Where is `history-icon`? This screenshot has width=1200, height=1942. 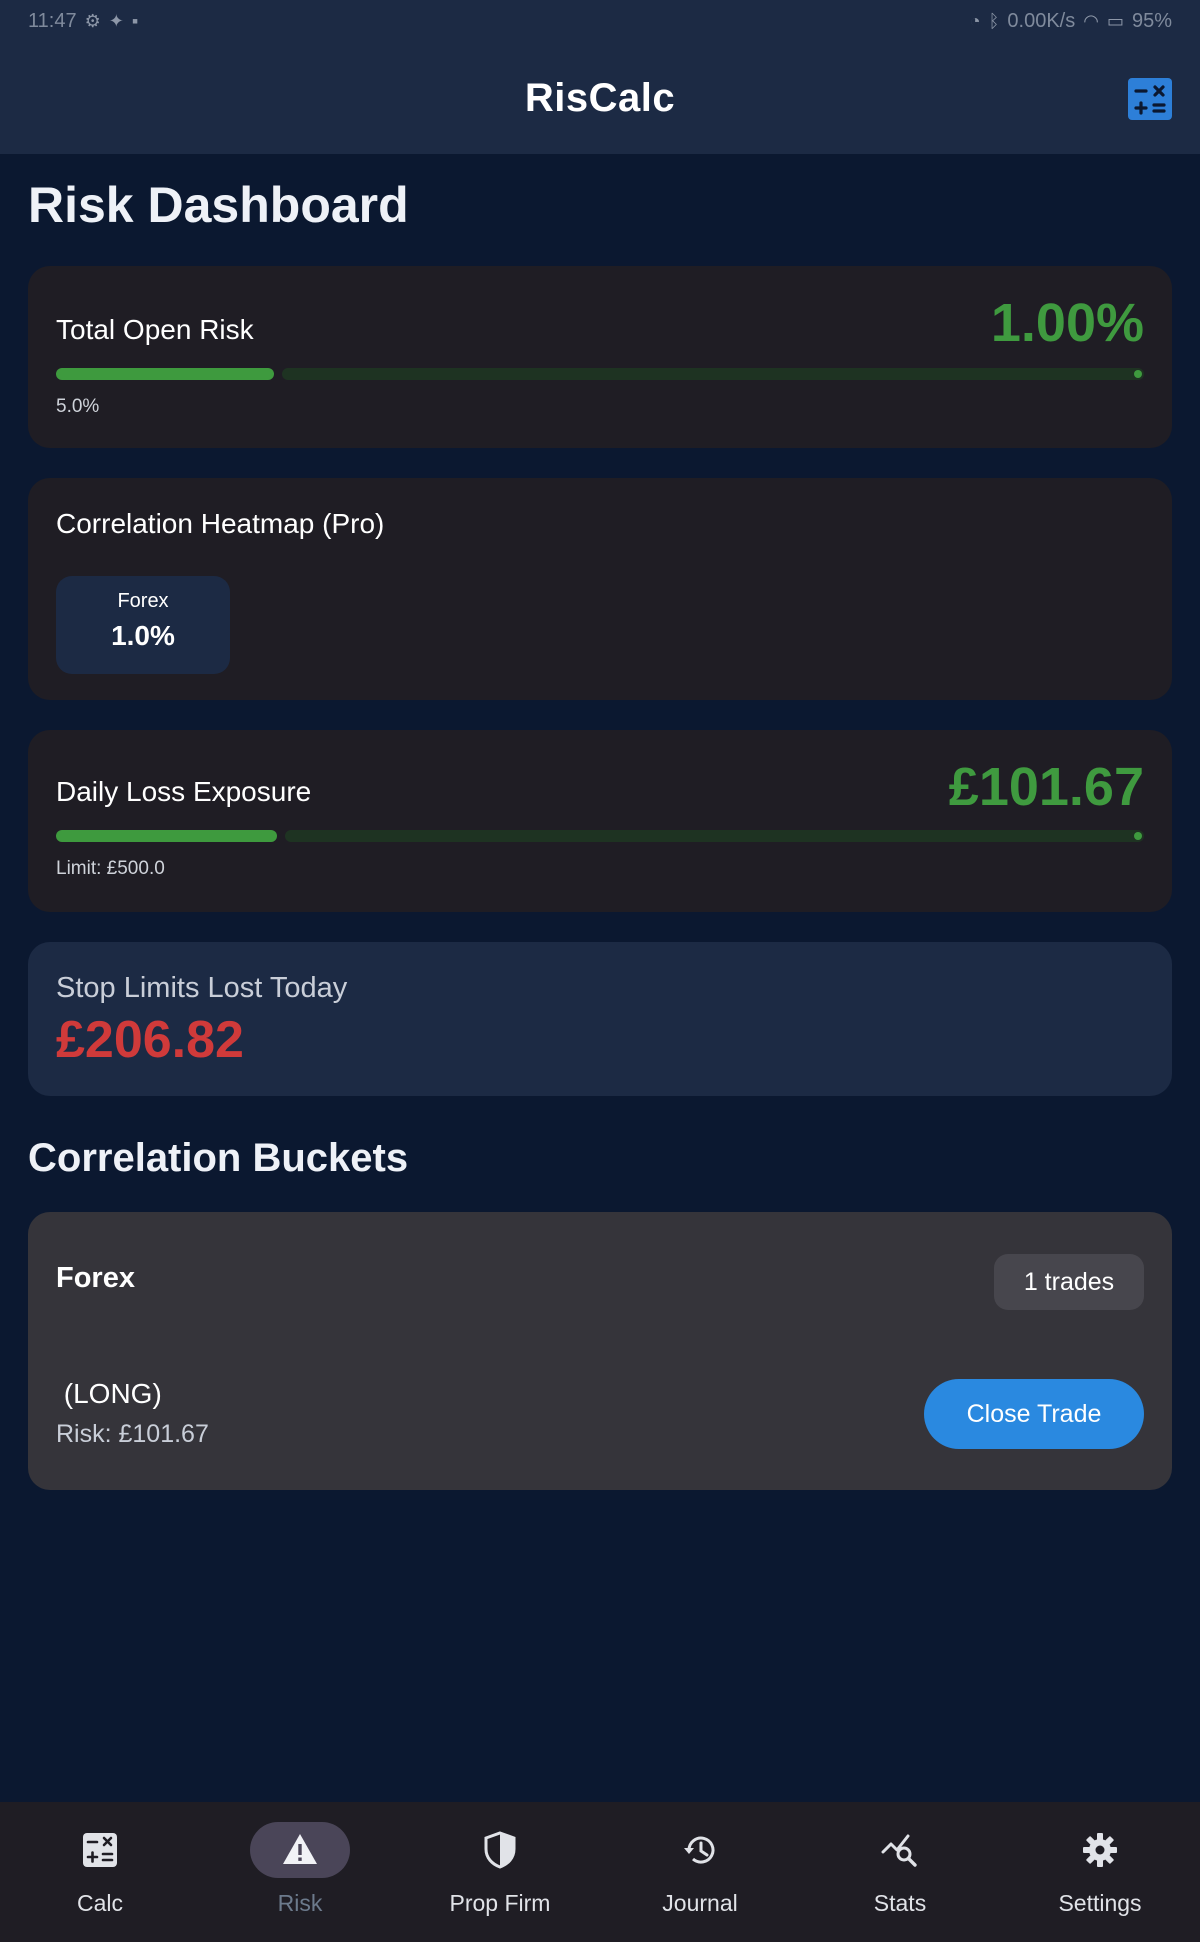 history-icon is located at coordinates (699, 1850).